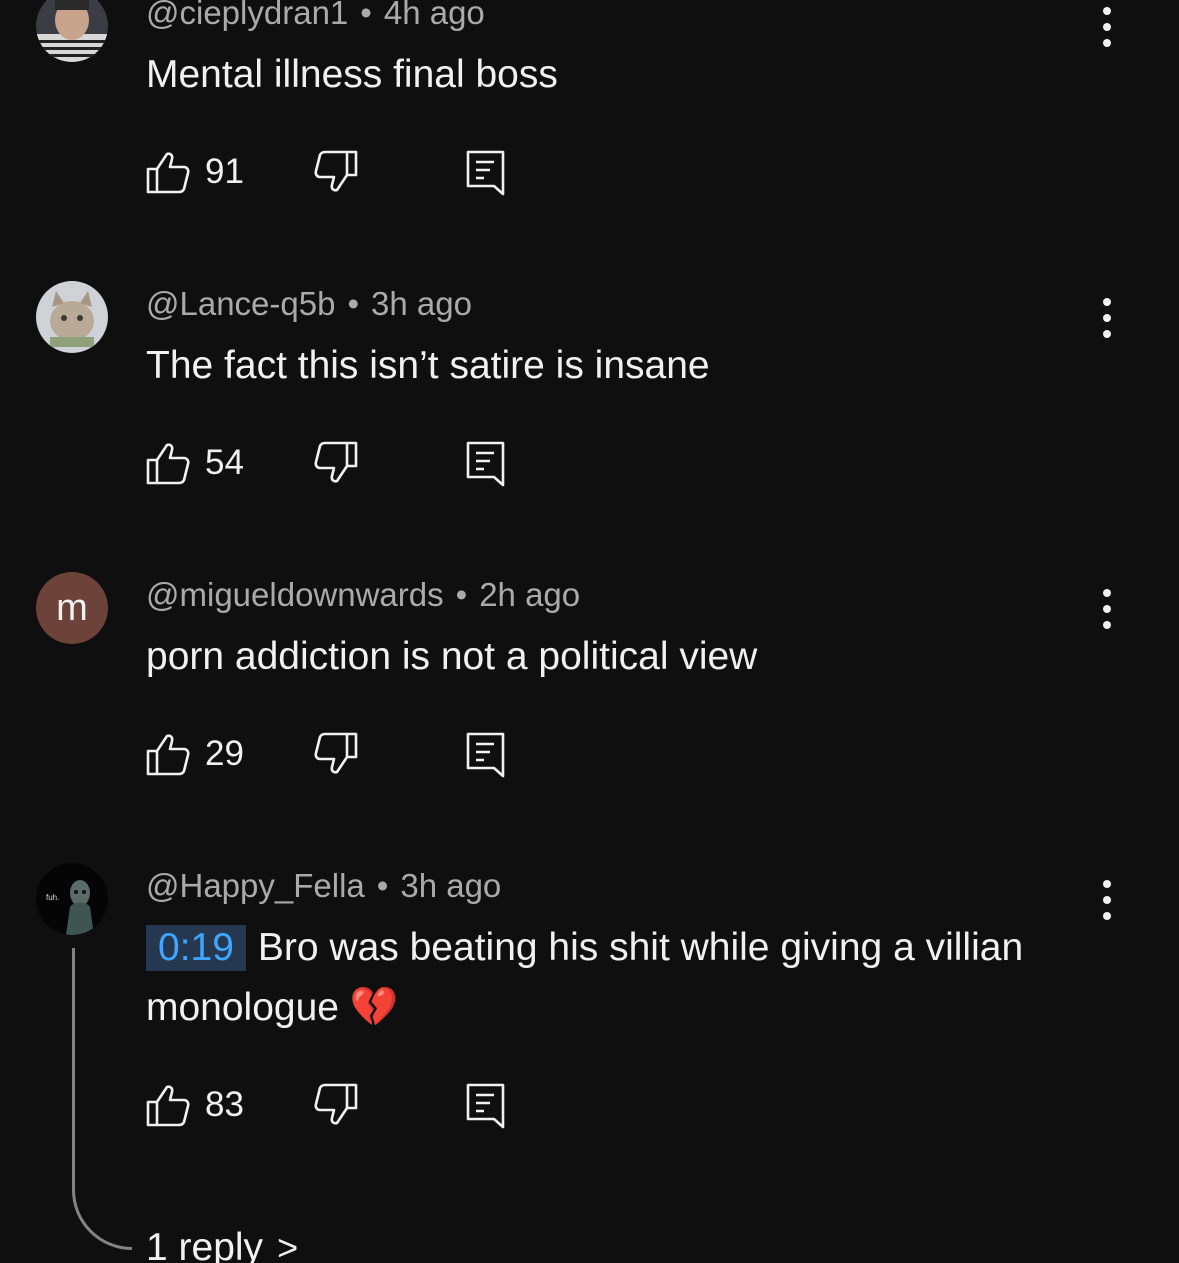  I want to click on comment-author: @migueldownwards, so click(295, 594).